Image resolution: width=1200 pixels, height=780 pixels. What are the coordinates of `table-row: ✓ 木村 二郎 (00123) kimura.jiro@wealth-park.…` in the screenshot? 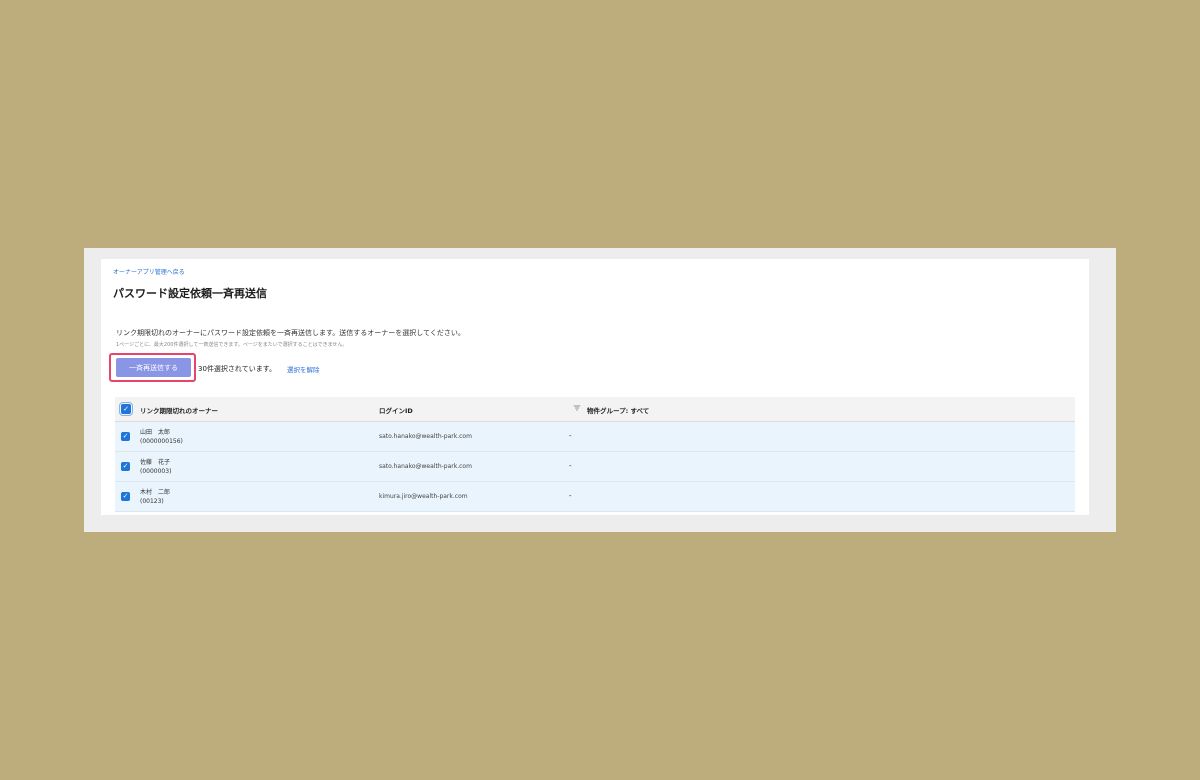 It's located at (595, 497).